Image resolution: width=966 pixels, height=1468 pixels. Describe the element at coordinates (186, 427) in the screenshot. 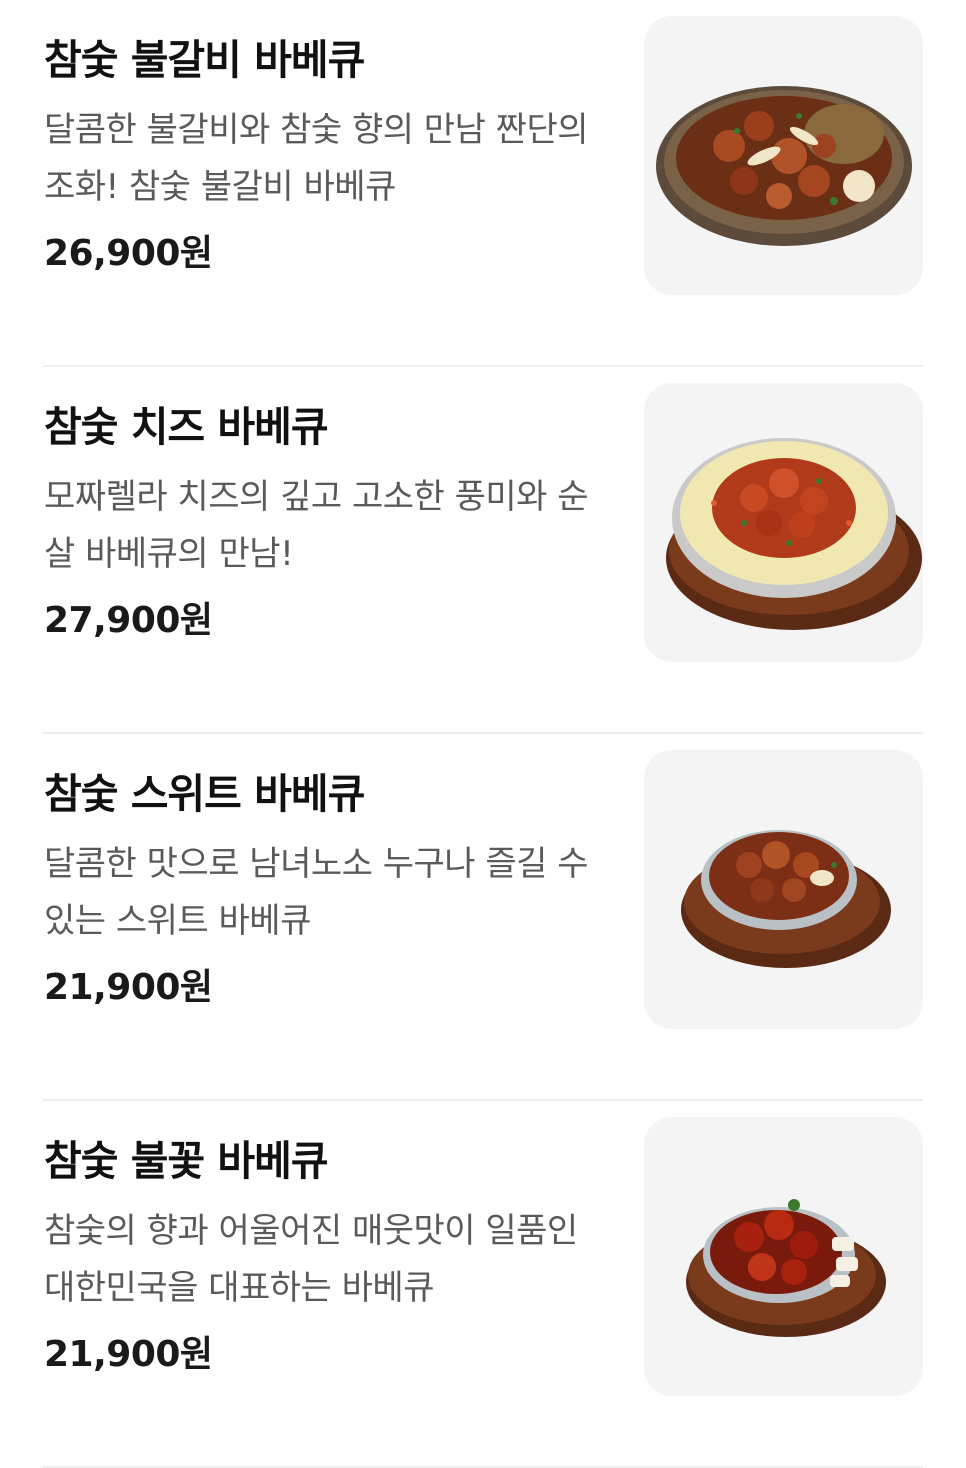

I see `menu-item-name: 참숯 치즈 바베큐` at that location.